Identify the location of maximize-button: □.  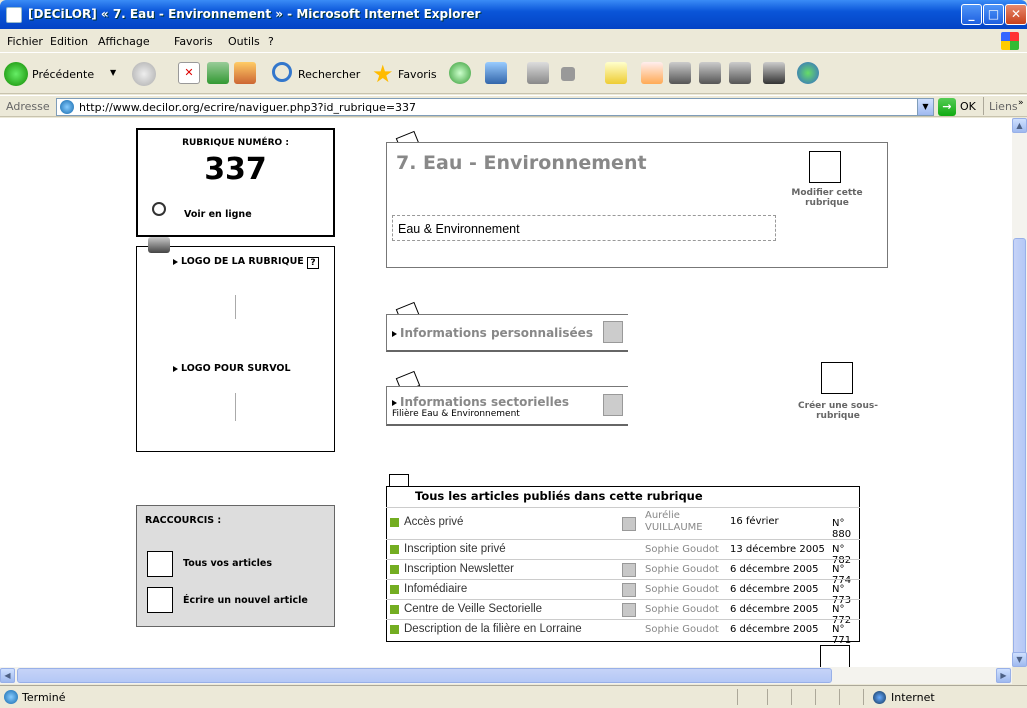
(993, 14).